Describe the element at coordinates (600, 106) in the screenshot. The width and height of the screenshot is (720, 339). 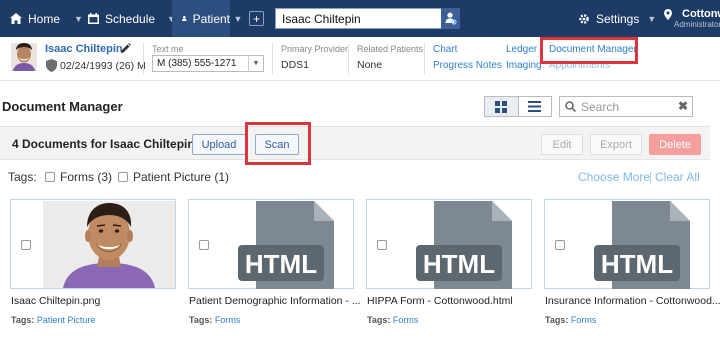
I see `search-placeholder: Search` at that location.